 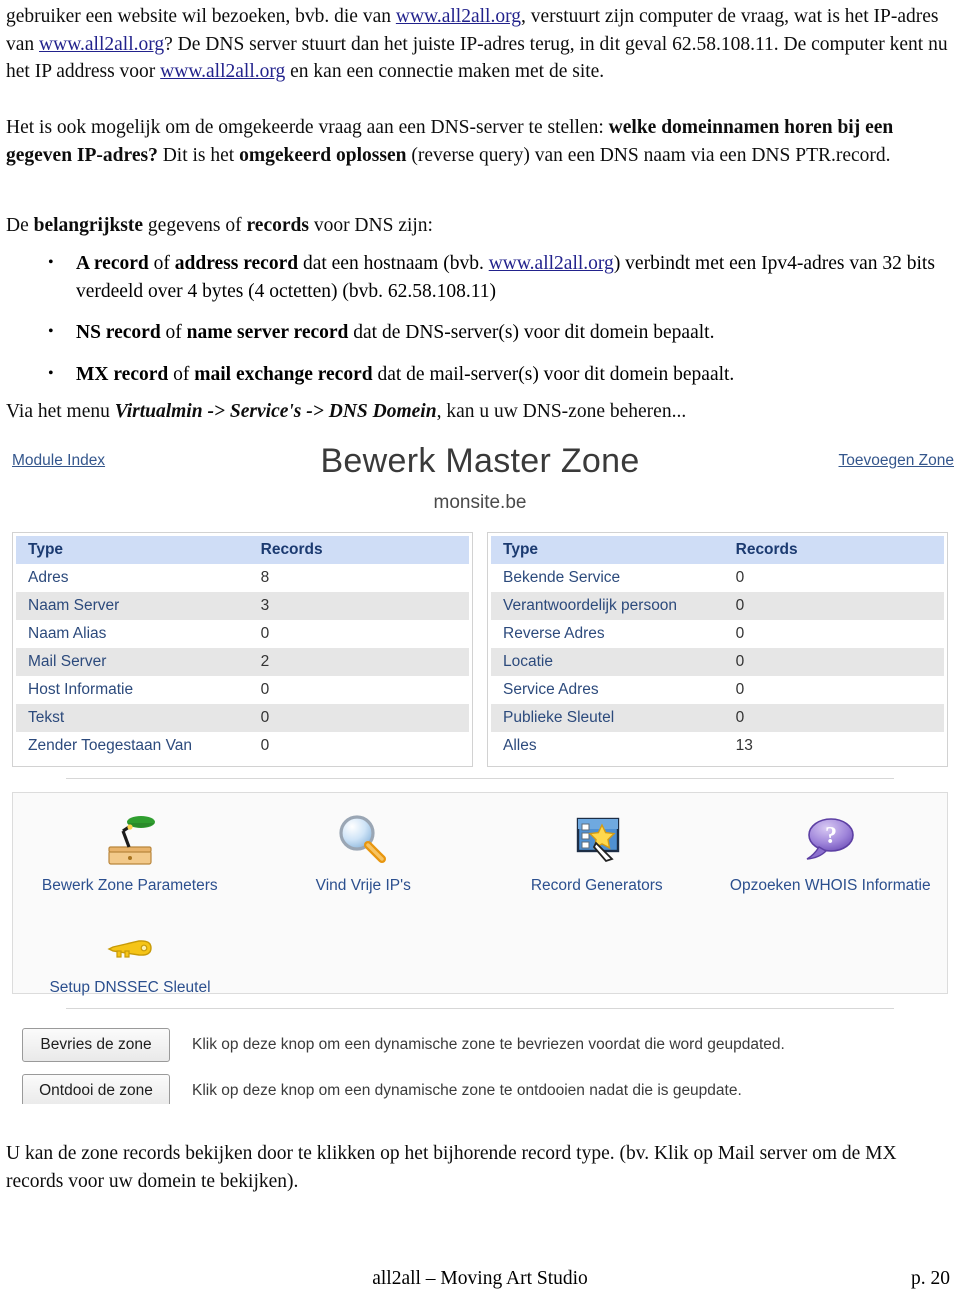 What do you see at coordinates (283, 374) in the screenshot?
I see `emphasis-bold: mail exchange record` at bounding box center [283, 374].